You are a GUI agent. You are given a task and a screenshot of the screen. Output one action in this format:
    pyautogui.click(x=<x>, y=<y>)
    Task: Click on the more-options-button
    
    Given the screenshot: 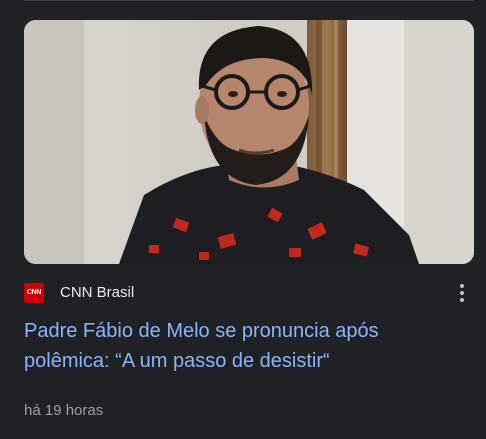 What is the action you would take?
    pyautogui.click(x=462, y=293)
    